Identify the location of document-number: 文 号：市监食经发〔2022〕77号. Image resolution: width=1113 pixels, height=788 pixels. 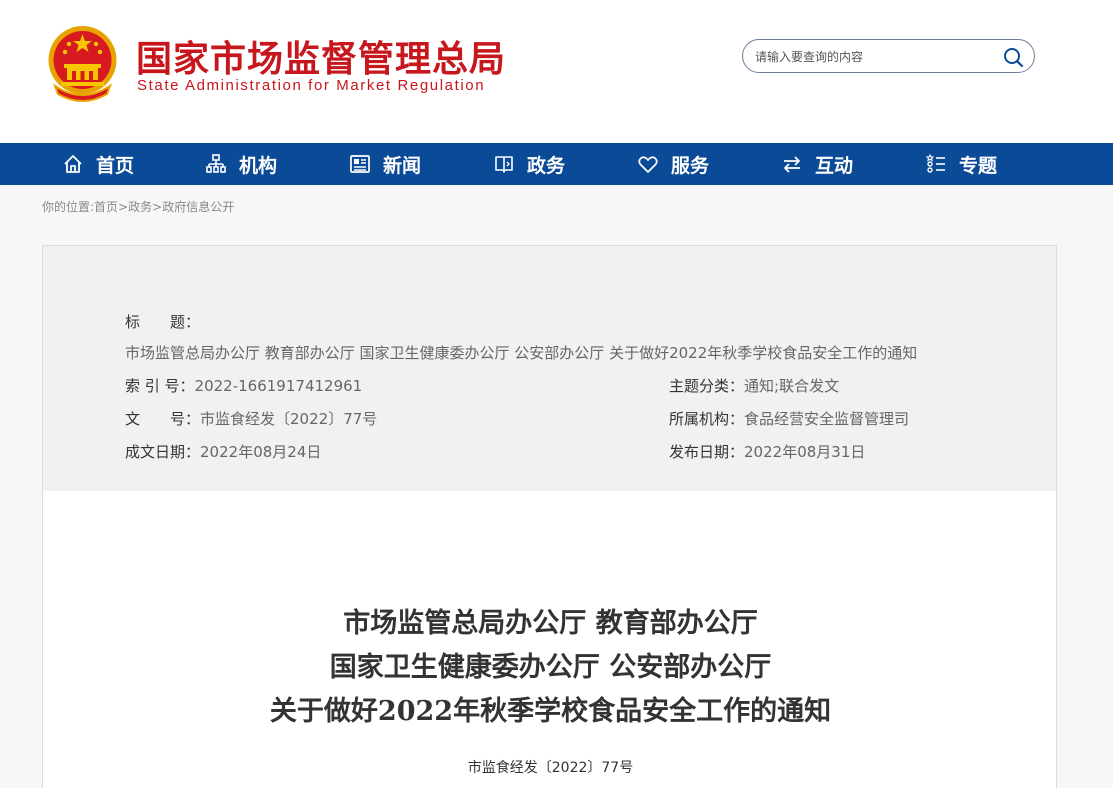
(251, 418).